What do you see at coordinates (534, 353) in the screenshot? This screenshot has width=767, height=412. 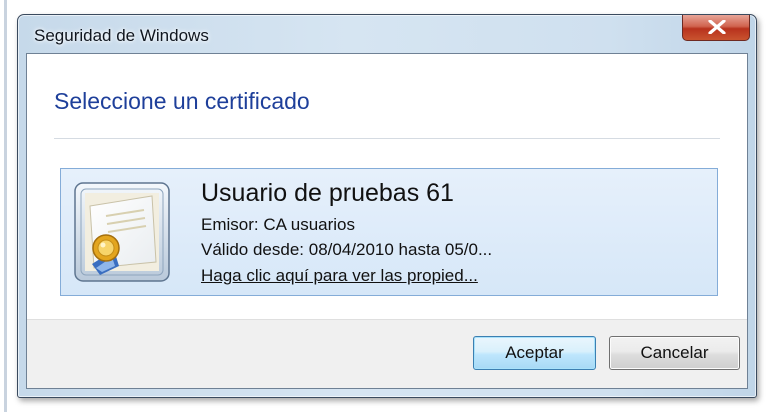 I see `ok-button: Aceptar` at bounding box center [534, 353].